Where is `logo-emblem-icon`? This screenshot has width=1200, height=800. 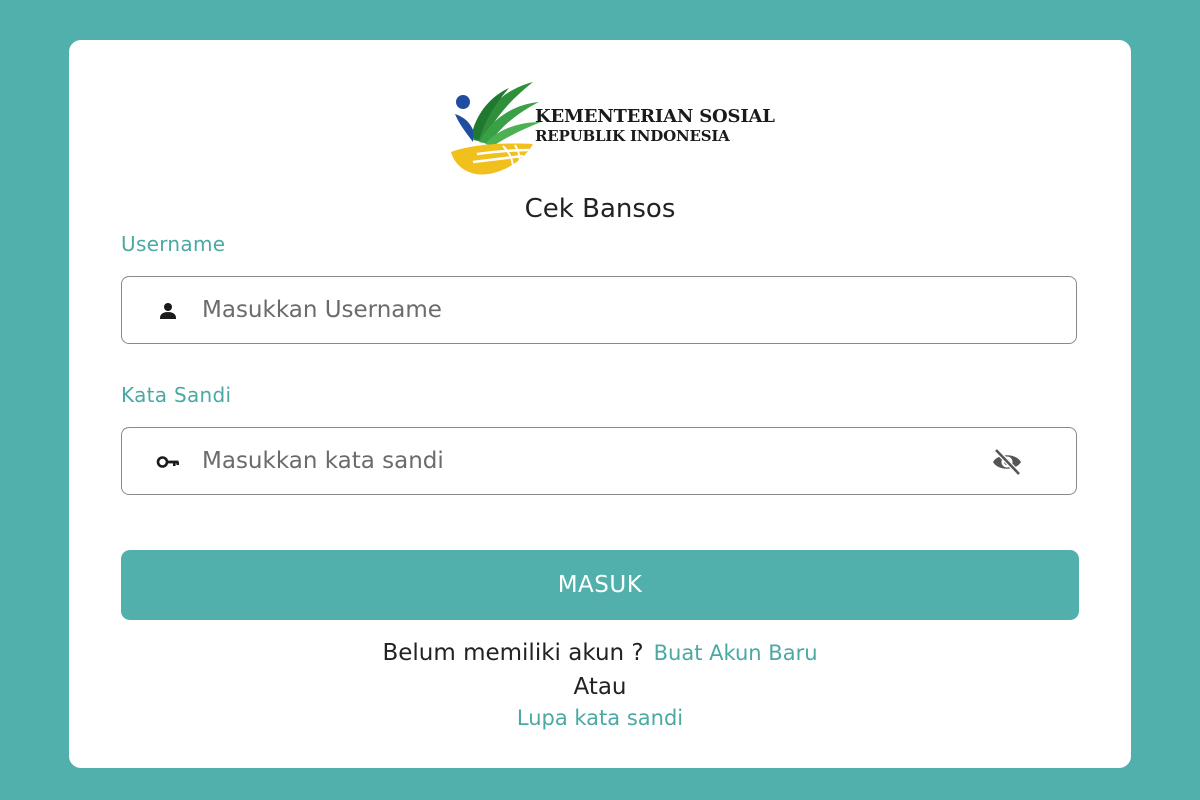
logo-emblem-icon is located at coordinates (496, 128).